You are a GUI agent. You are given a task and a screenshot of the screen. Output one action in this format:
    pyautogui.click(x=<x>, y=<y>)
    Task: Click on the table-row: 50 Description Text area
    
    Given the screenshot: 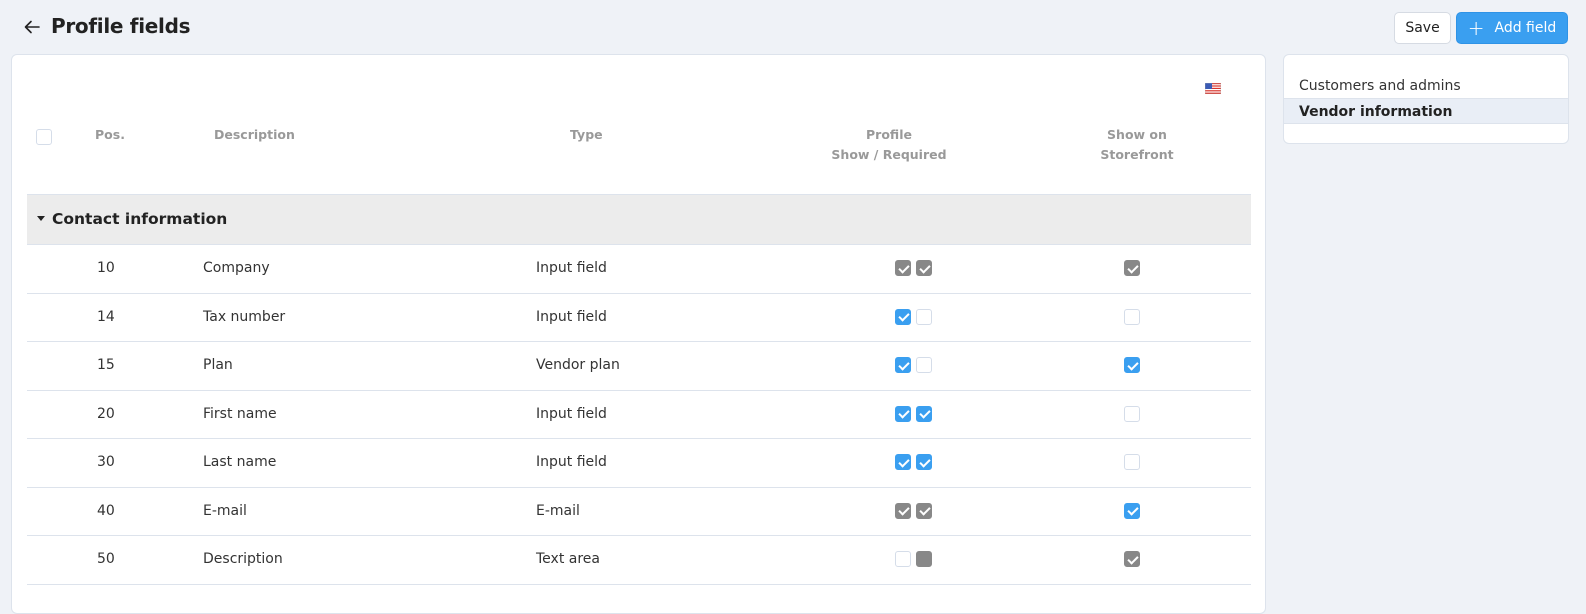 What is the action you would take?
    pyautogui.click(x=639, y=560)
    